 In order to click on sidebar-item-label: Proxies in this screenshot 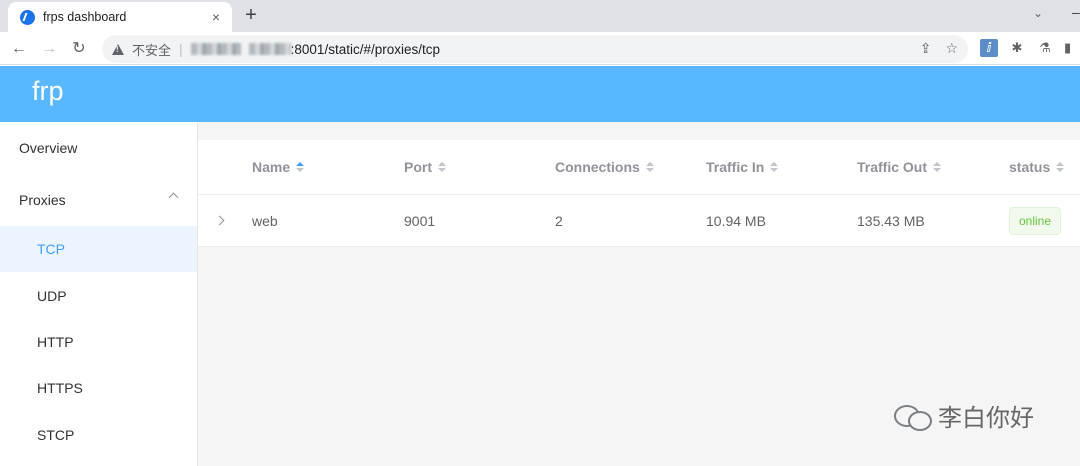, I will do `click(42, 200)`.